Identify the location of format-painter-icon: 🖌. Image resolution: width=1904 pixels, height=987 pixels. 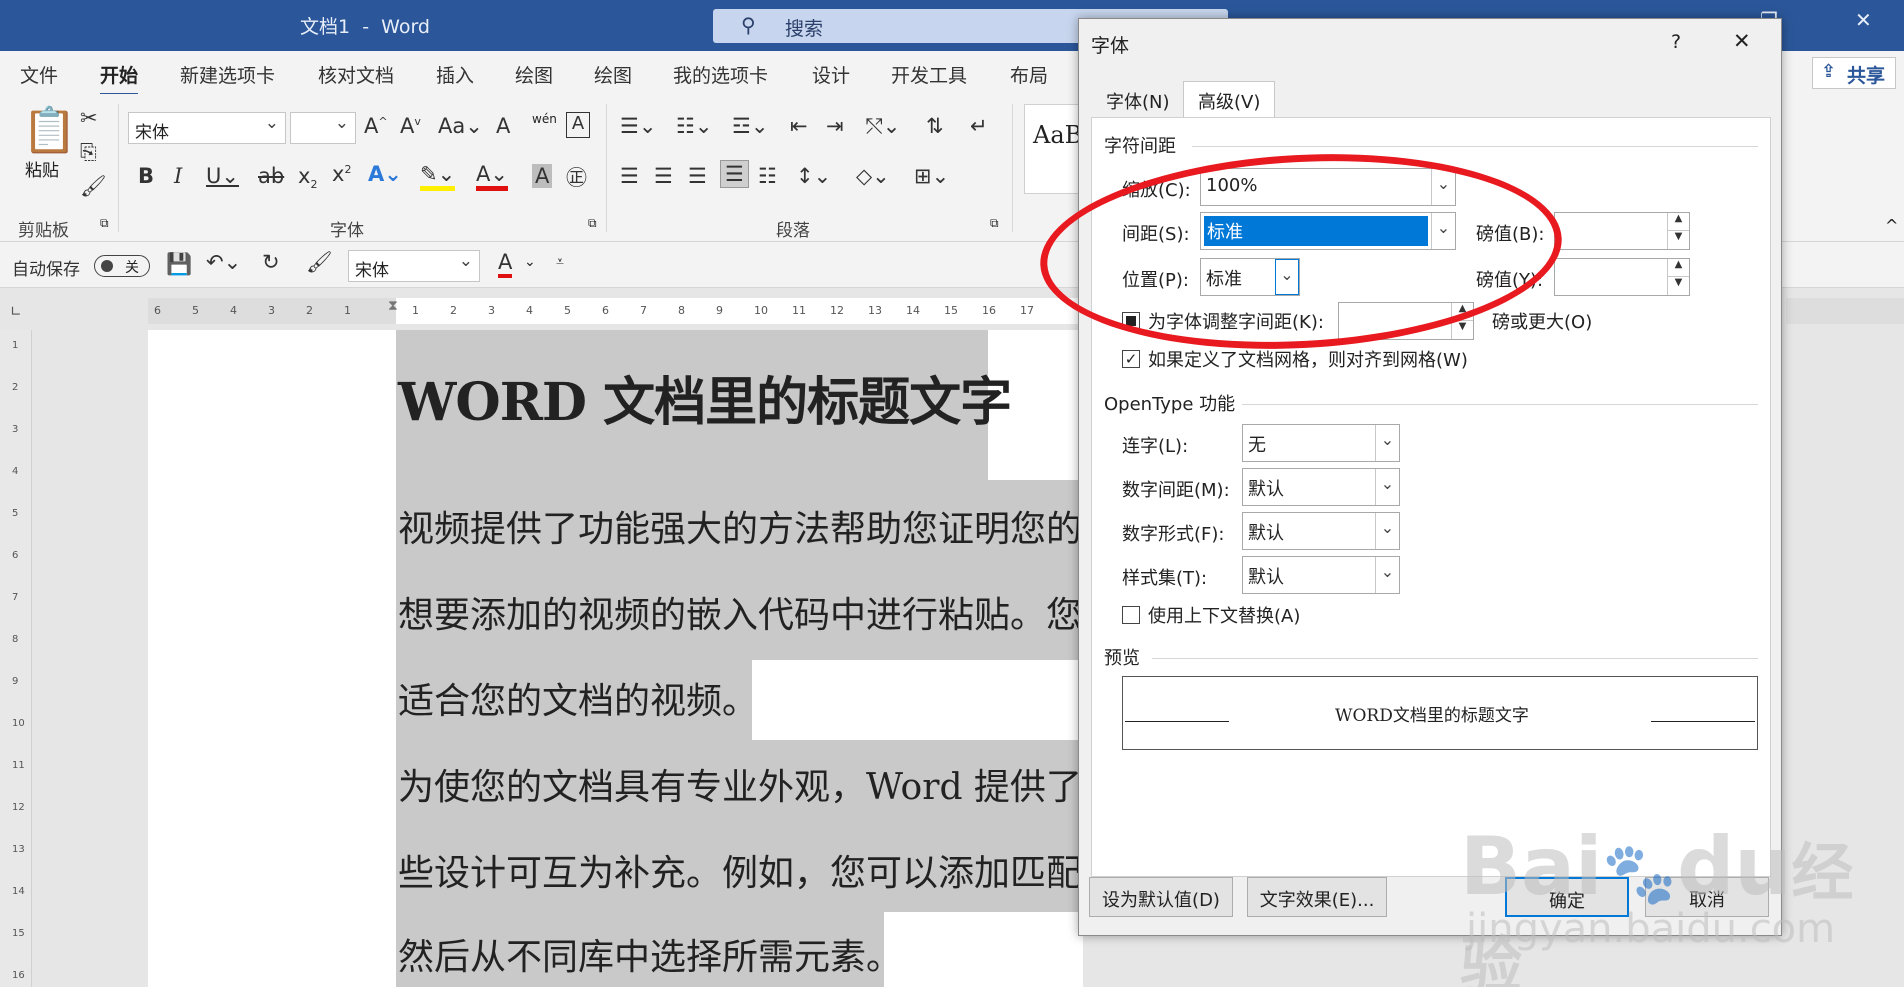
(93, 186).